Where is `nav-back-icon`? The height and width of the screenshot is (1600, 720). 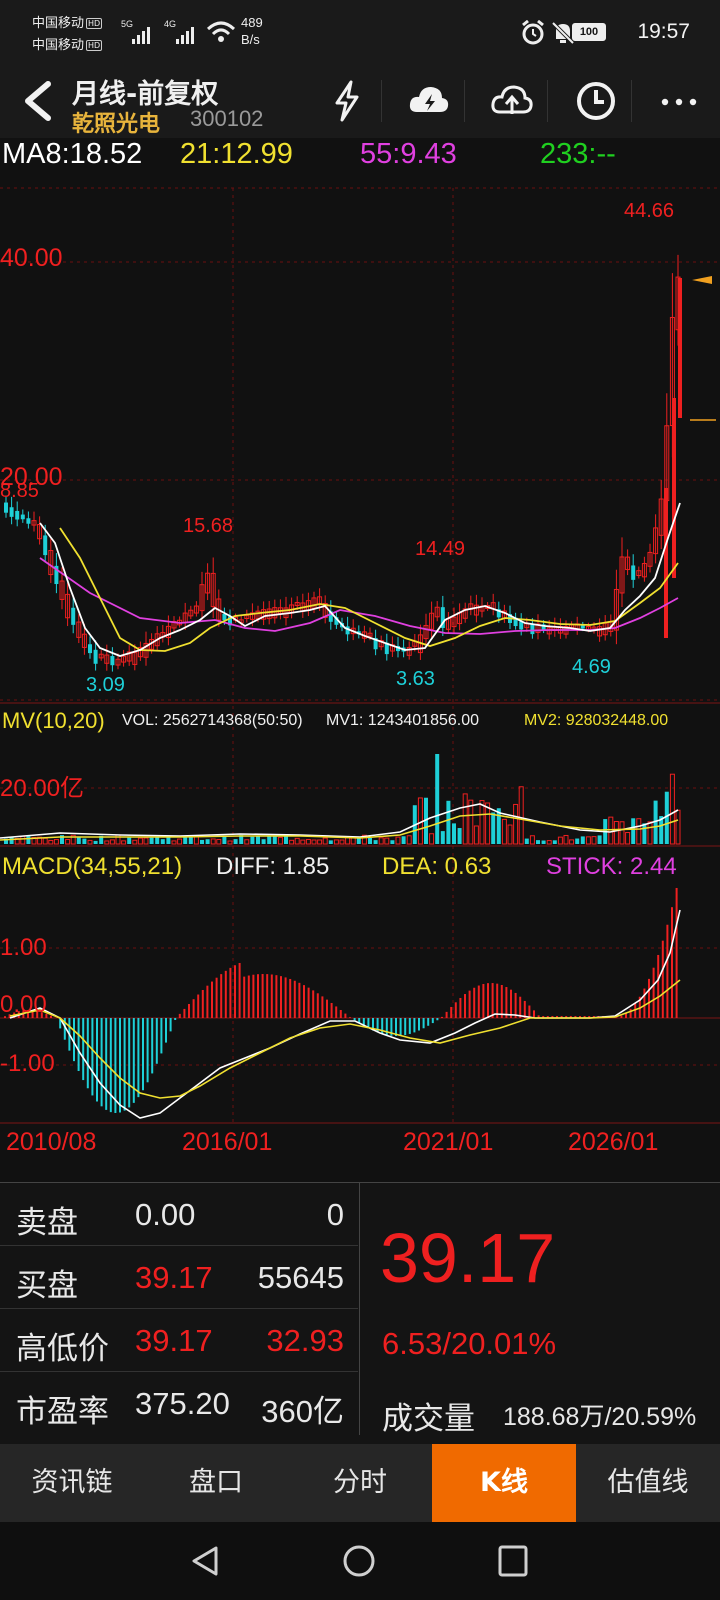
nav-back-icon is located at coordinates (205, 1561).